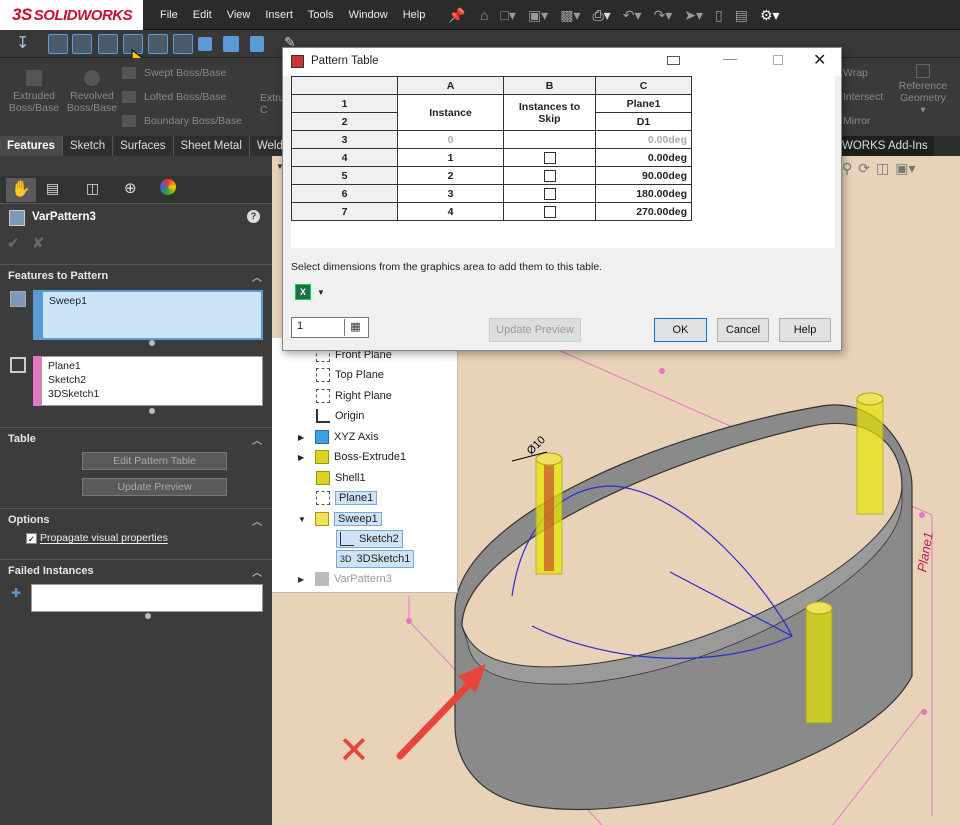 This screenshot has width=960, height=825. Describe the element at coordinates (450, 85) in the screenshot. I see `column-header: A` at that location.